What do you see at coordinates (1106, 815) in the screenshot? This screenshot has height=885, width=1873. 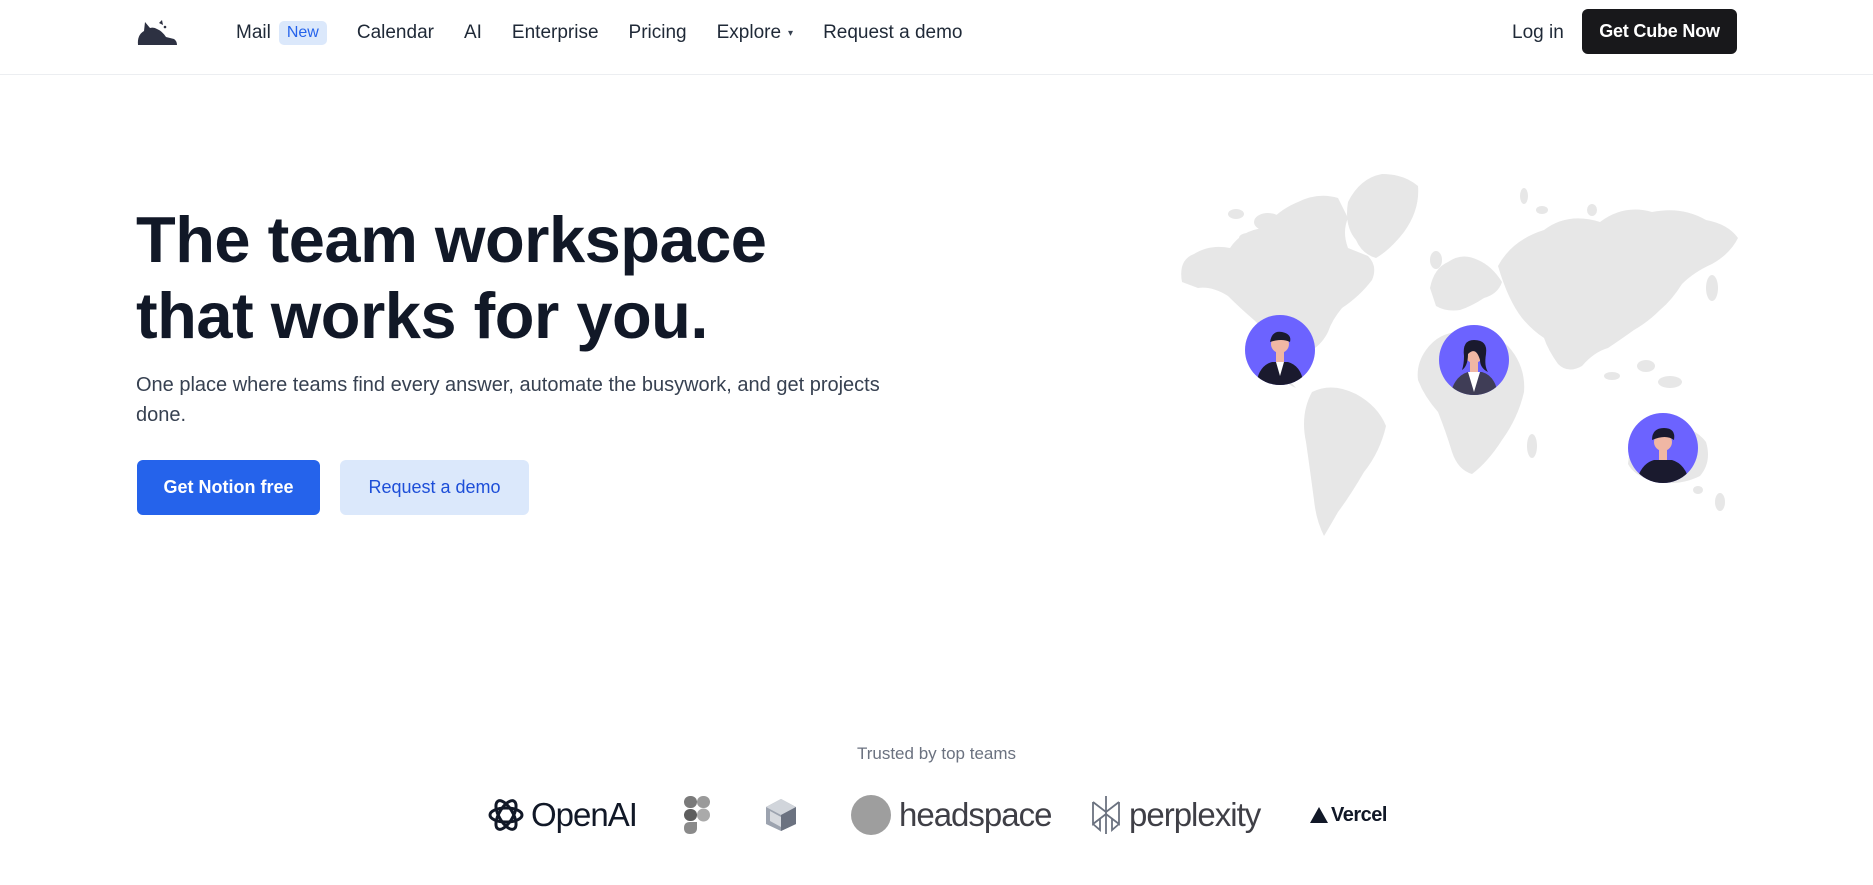 I see `perplexity-icon` at bounding box center [1106, 815].